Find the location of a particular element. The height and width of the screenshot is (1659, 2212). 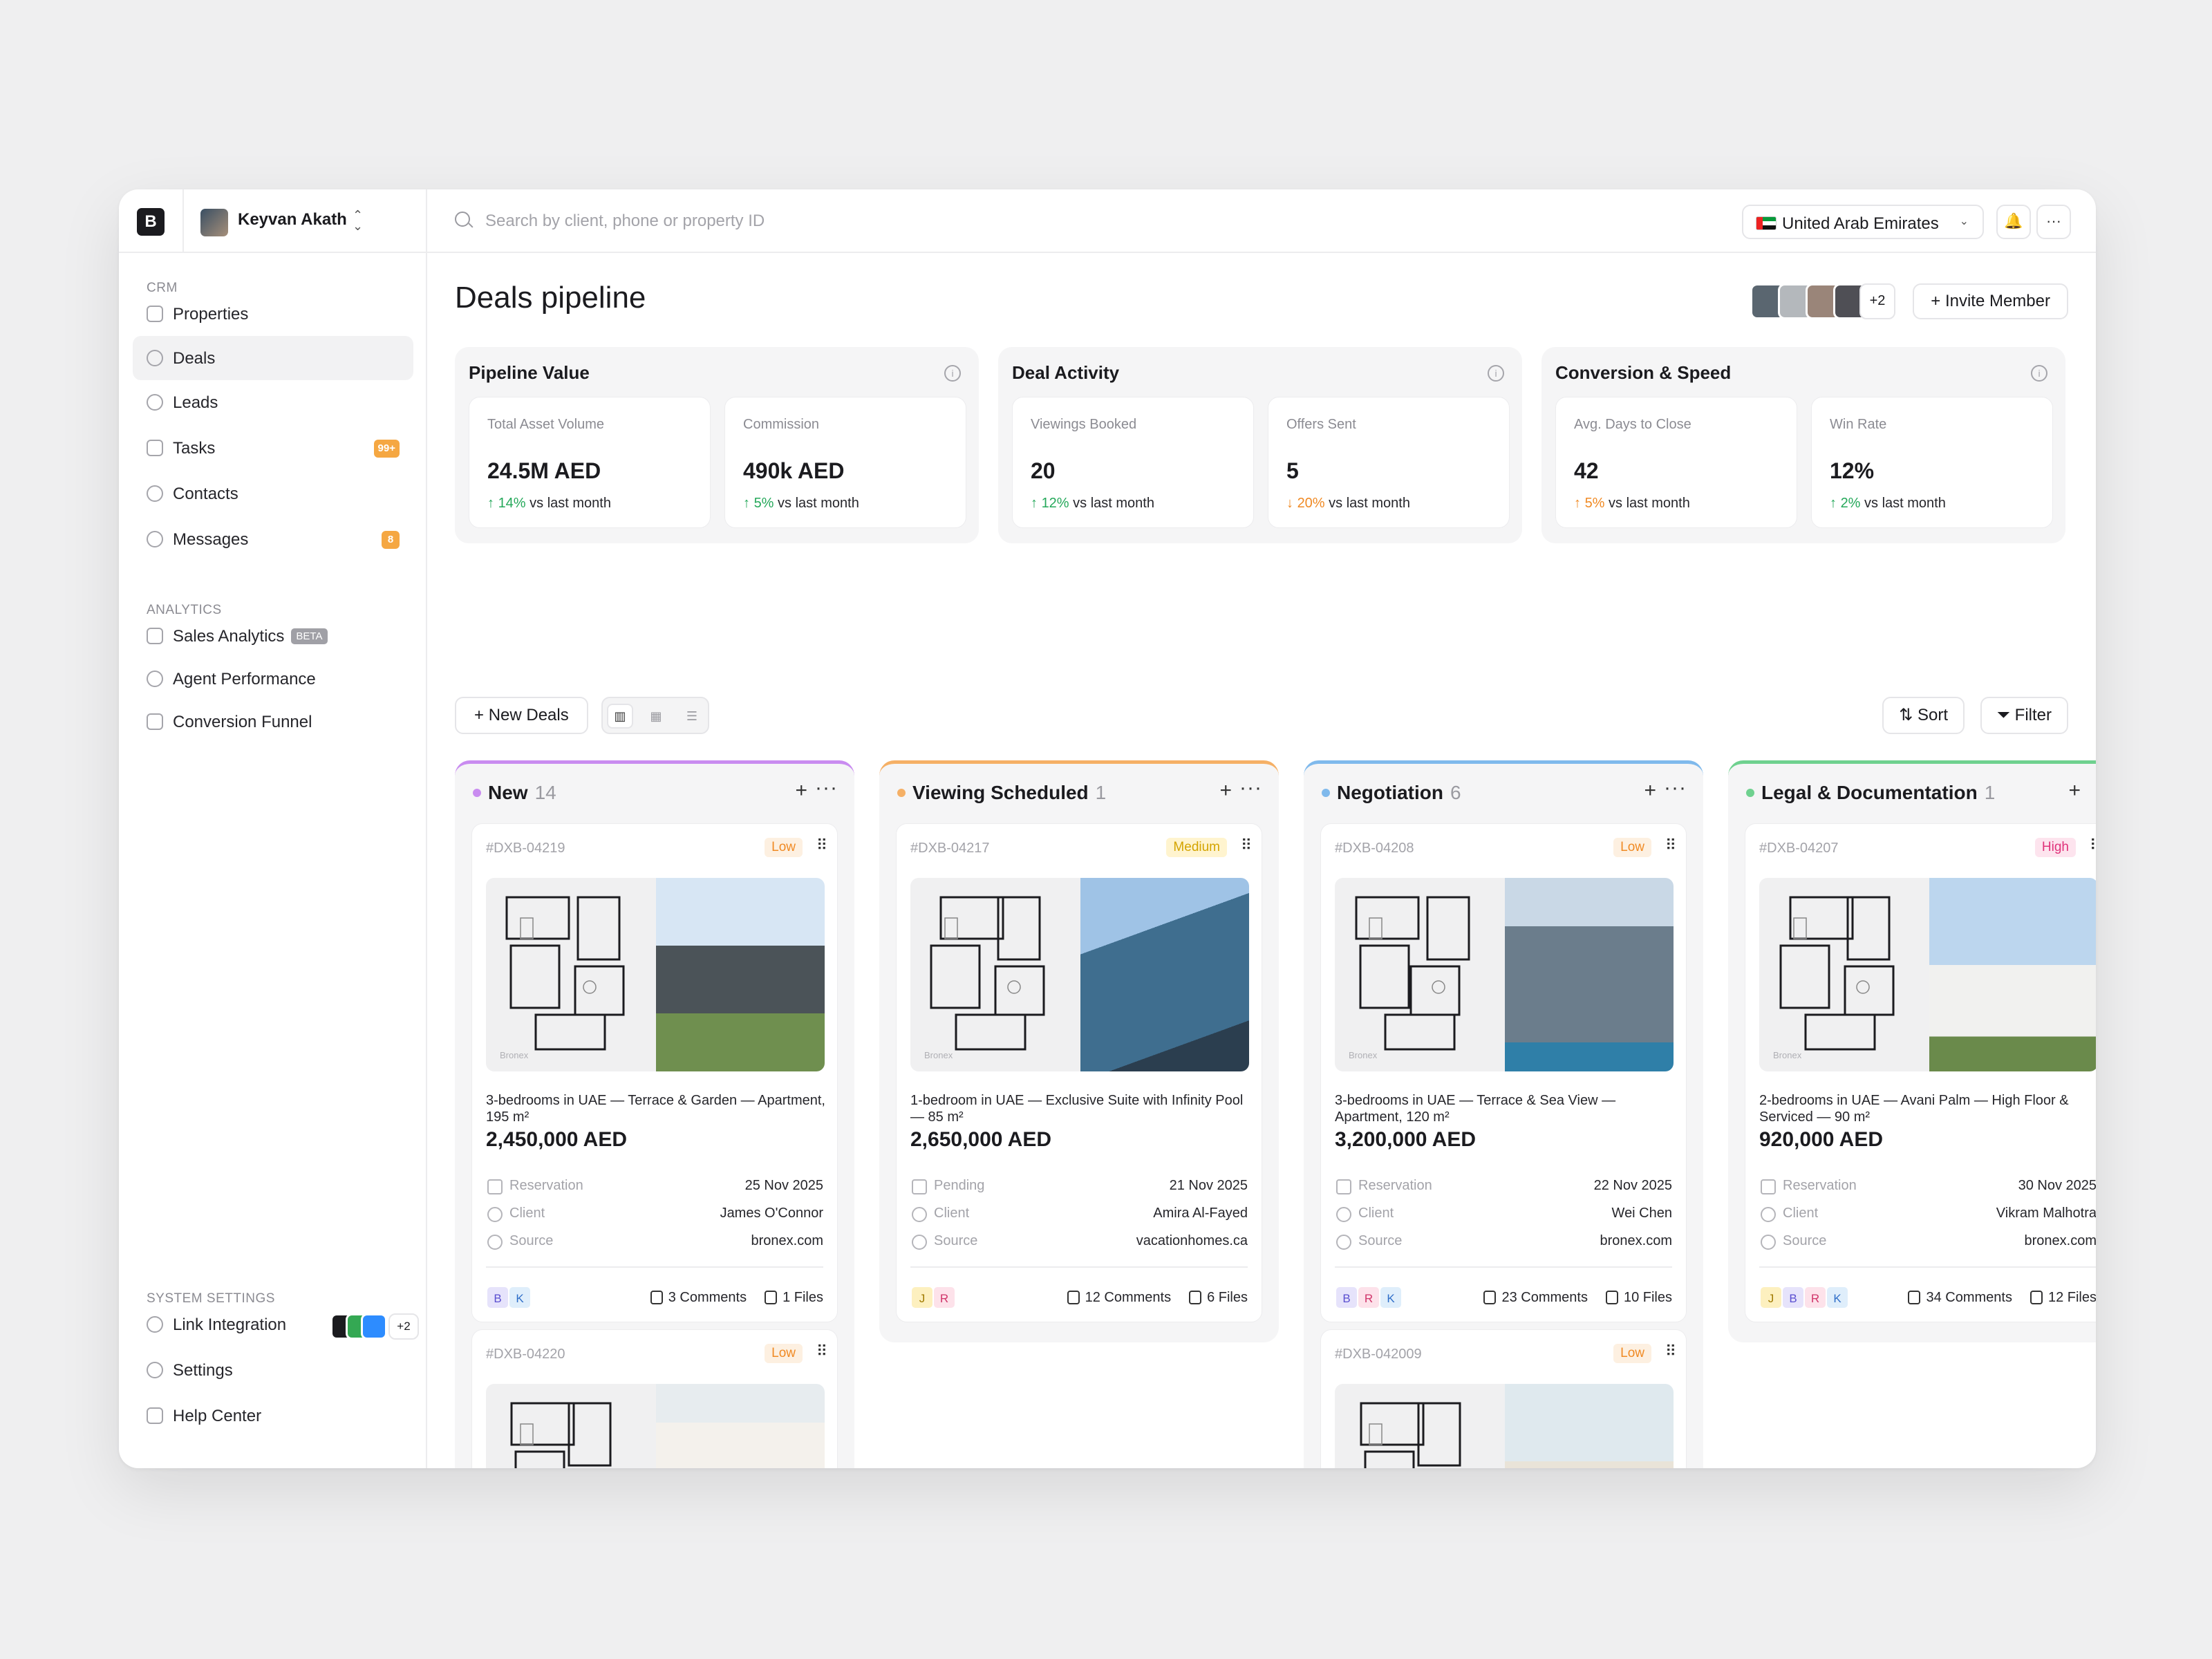

comments-link: 12 Comments is located at coordinates (1119, 1297).